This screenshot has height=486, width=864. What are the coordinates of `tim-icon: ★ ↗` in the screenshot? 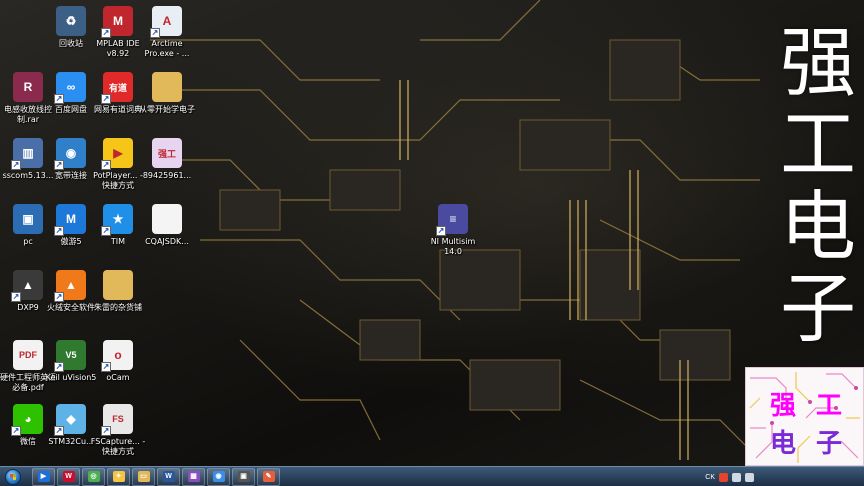 It's located at (117, 220).